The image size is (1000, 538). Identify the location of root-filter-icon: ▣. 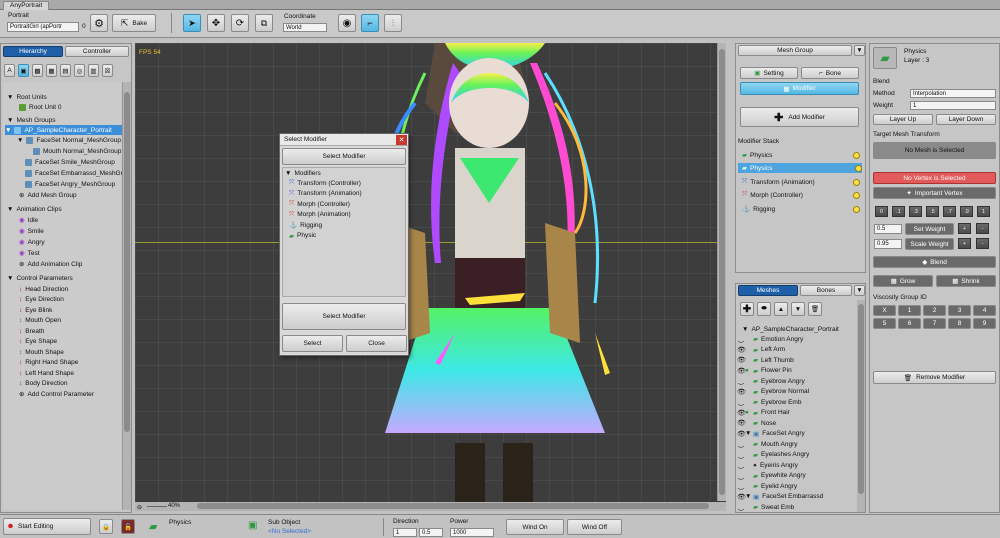
(23, 70).